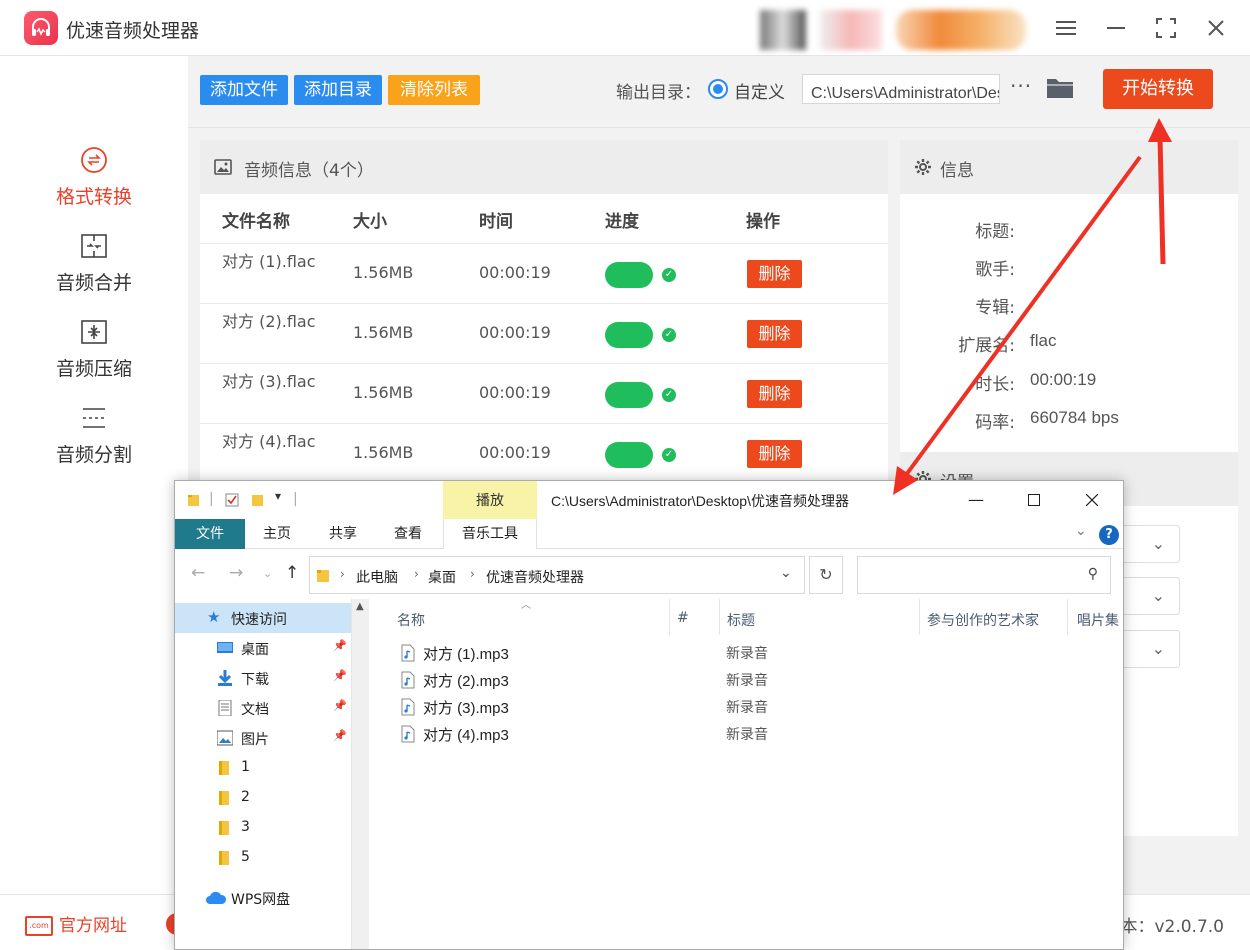 This screenshot has width=1250, height=950. What do you see at coordinates (901, 89) in the screenshot?
I see `output-path-input: C:\Users\Administrator\Desktop\优速音频处理器` at bounding box center [901, 89].